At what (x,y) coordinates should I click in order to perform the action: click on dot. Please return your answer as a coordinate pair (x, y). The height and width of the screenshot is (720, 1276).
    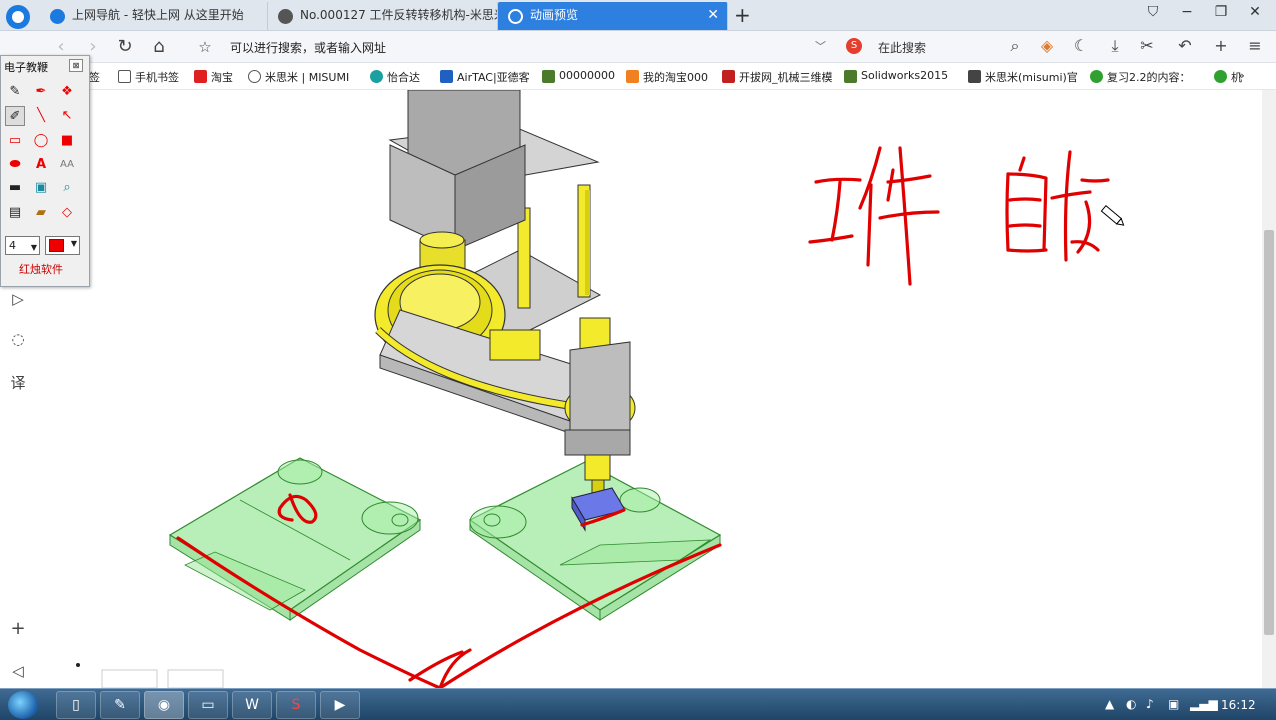
    Looking at the image, I should click on (78, 665).